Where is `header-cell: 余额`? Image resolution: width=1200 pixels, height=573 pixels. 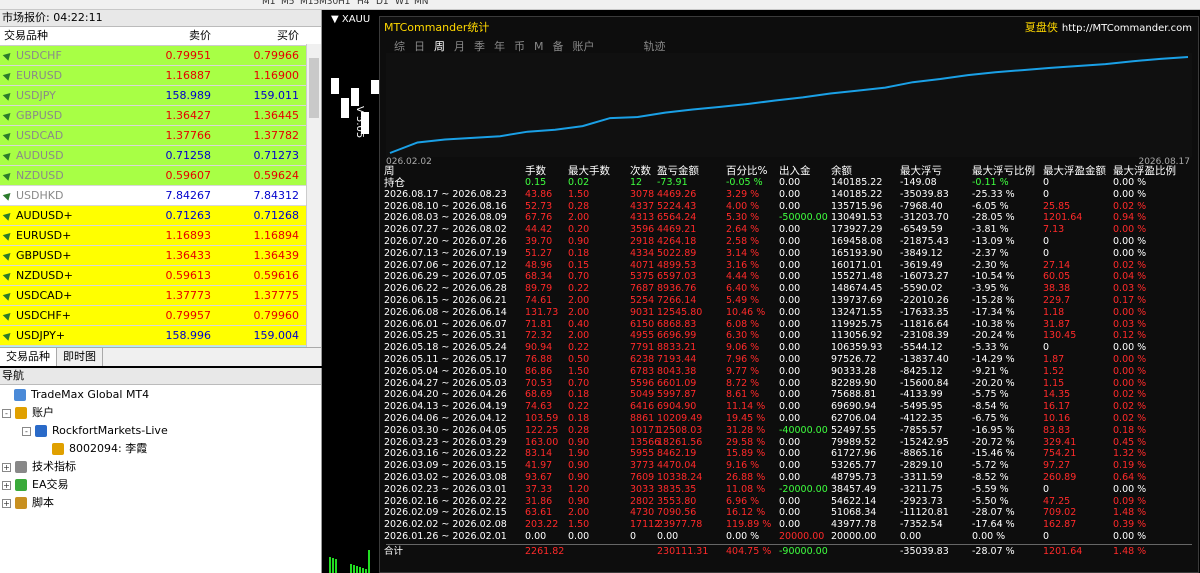
header-cell: 余额 is located at coordinates (841, 171).